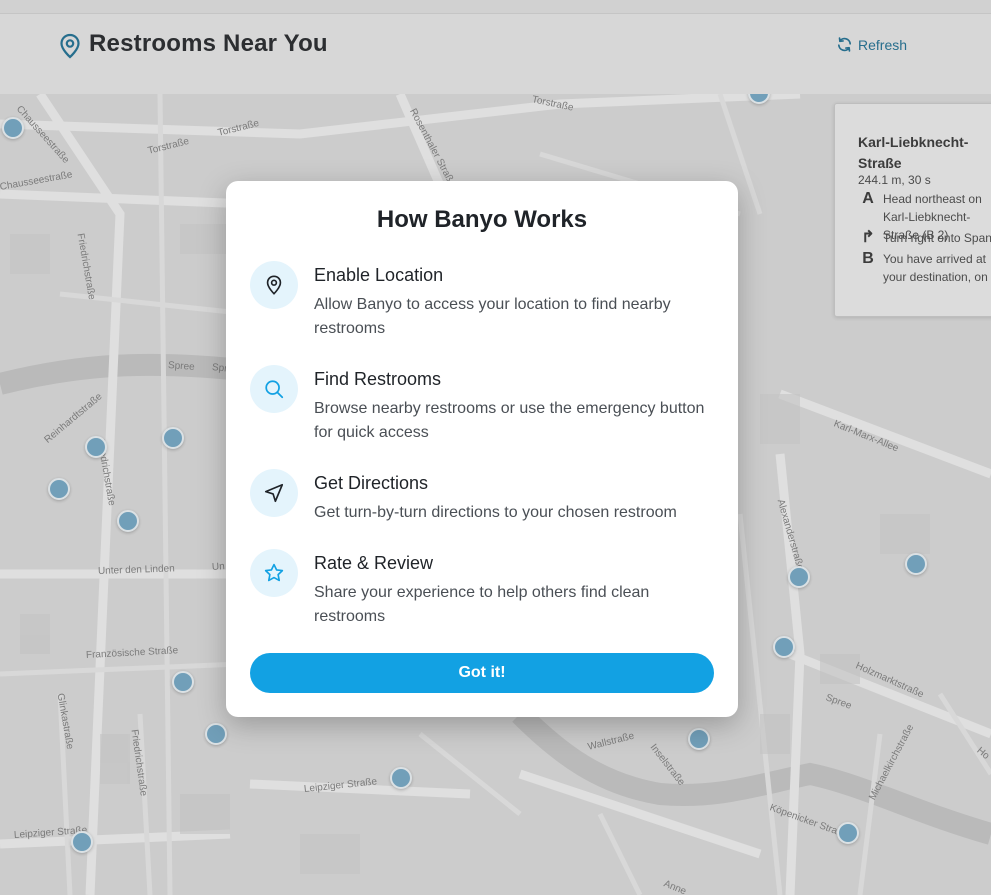 The image size is (991, 895). I want to click on search-icon, so click(274, 389).